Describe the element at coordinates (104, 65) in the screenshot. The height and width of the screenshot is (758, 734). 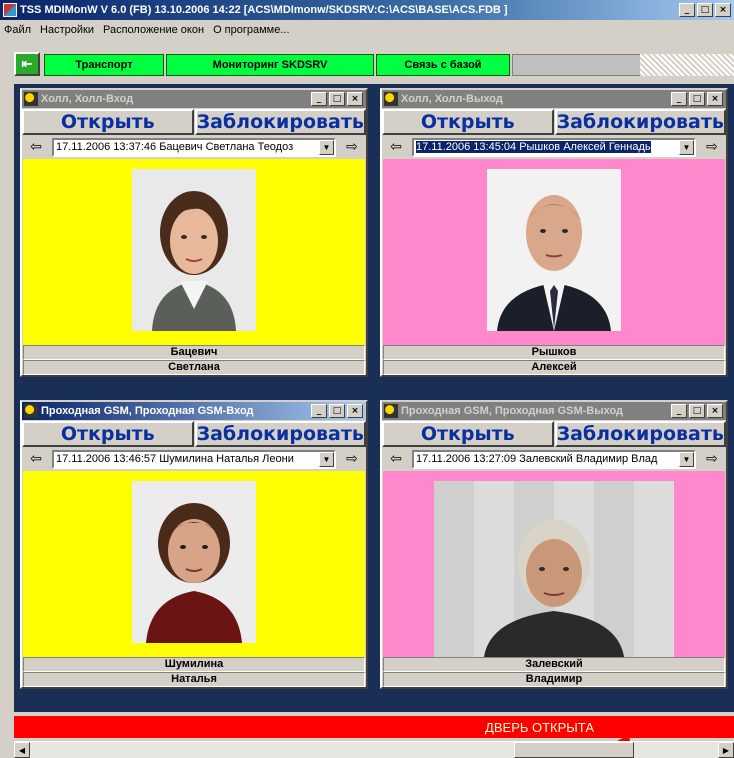
I see `tab-transport: Транспорт` at that location.